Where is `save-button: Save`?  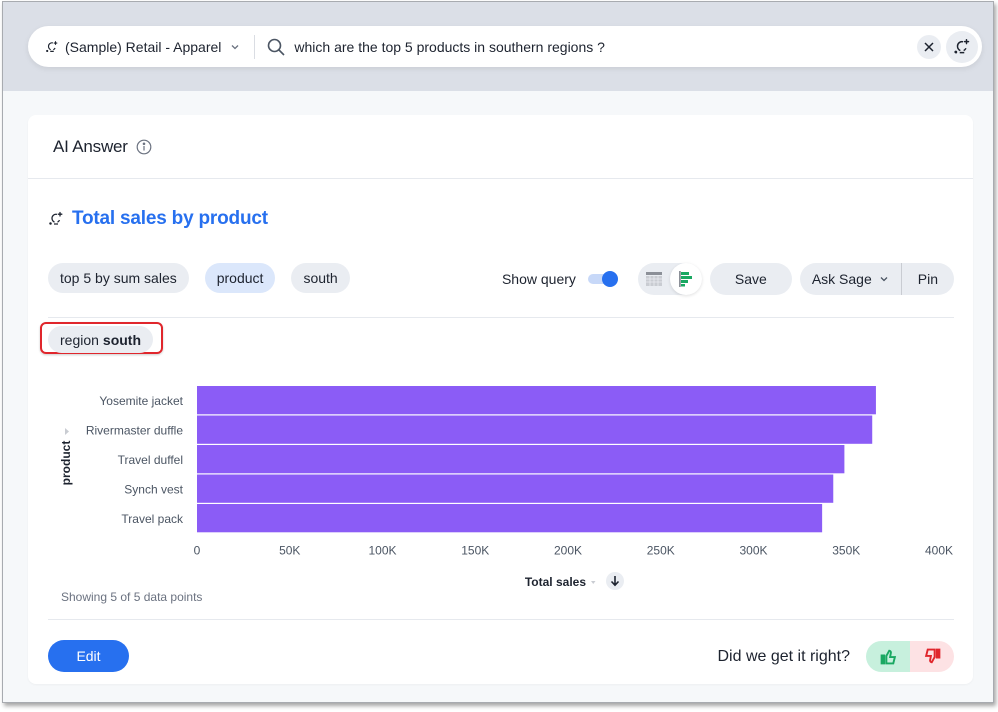 save-button: Save is located at coordinates (750, 279).